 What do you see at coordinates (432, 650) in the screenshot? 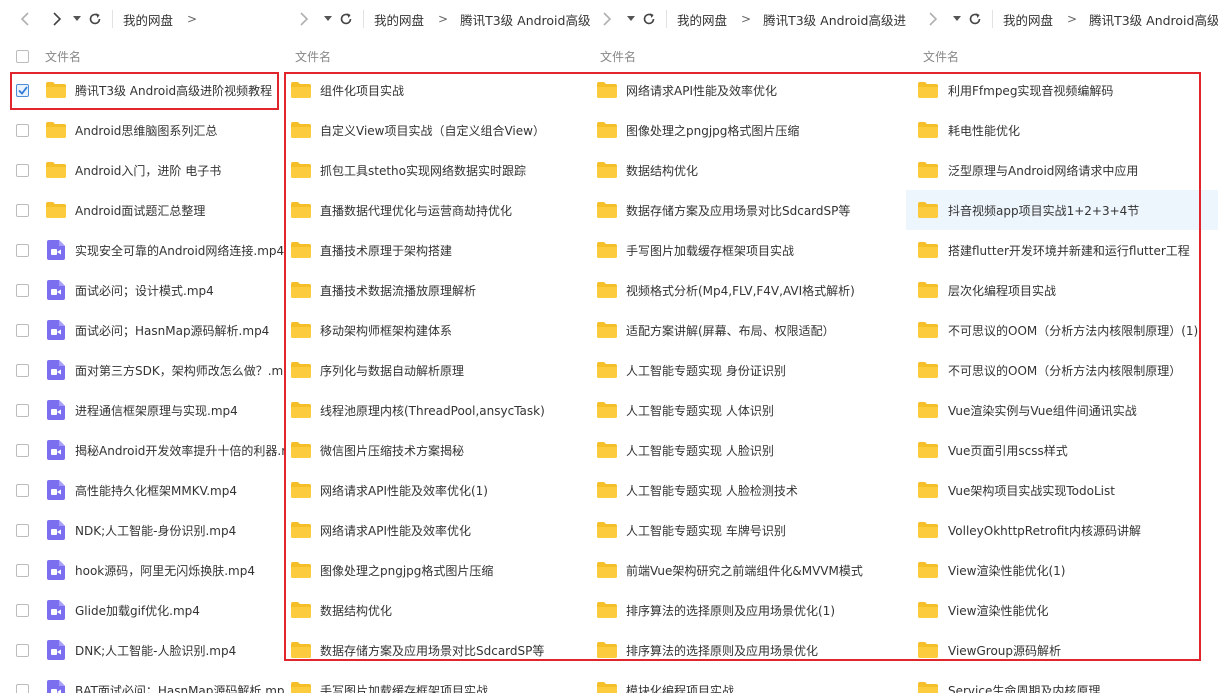
I see `file-name: 数据存储方案及应用场景对比SdcardSP等` at bounding box center [432, 650].